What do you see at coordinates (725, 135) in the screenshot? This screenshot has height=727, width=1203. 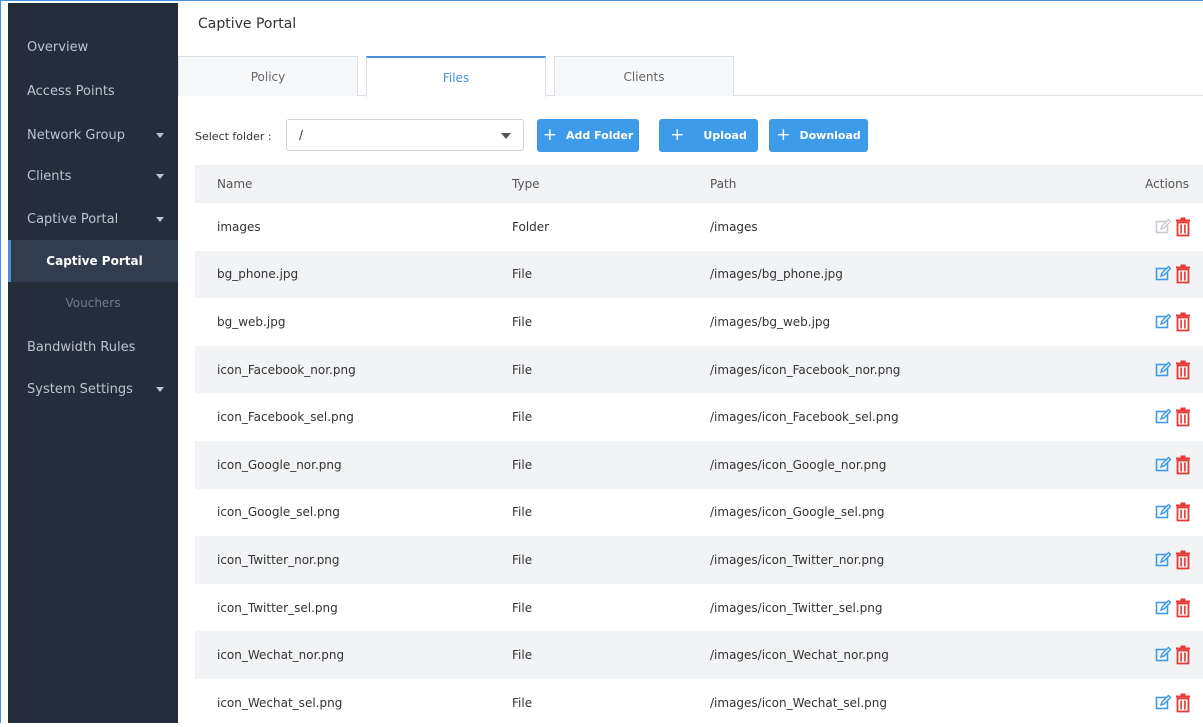 I see `upload-label: Upload` at bounding box center [725, 135].